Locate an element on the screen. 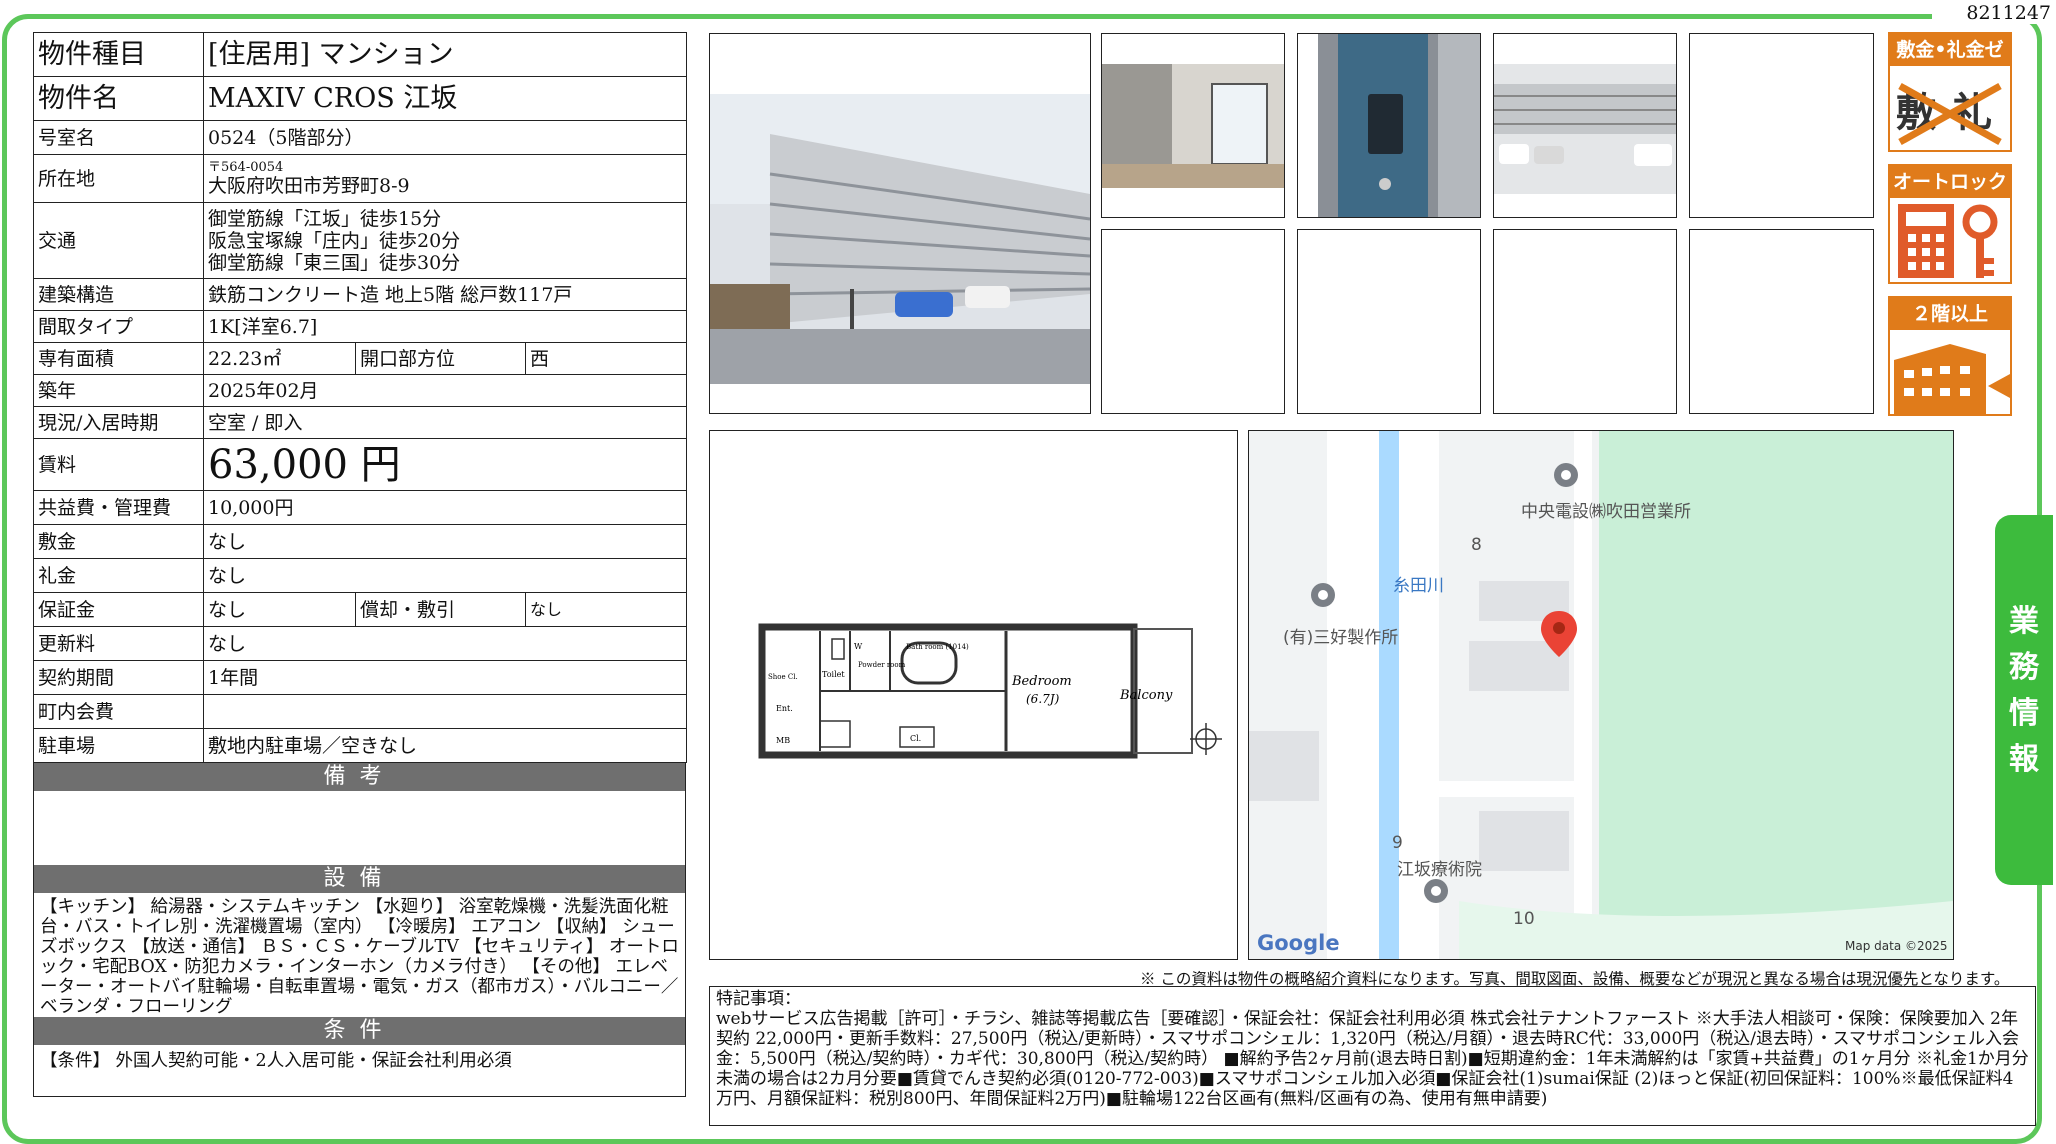 The width and height of the screenshot is (2056, 1144). section-bikou-body is located at coordinates (359, 828).